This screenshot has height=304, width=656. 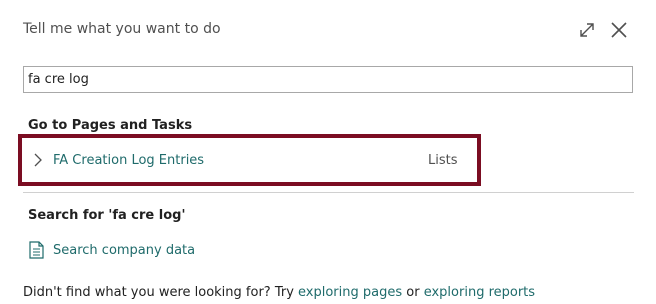 What do you see at coordinates (107, 215) in the screenshot?
I see `search-section-heading: Search for 'fa cre log'` at bounding box center [107, 215].